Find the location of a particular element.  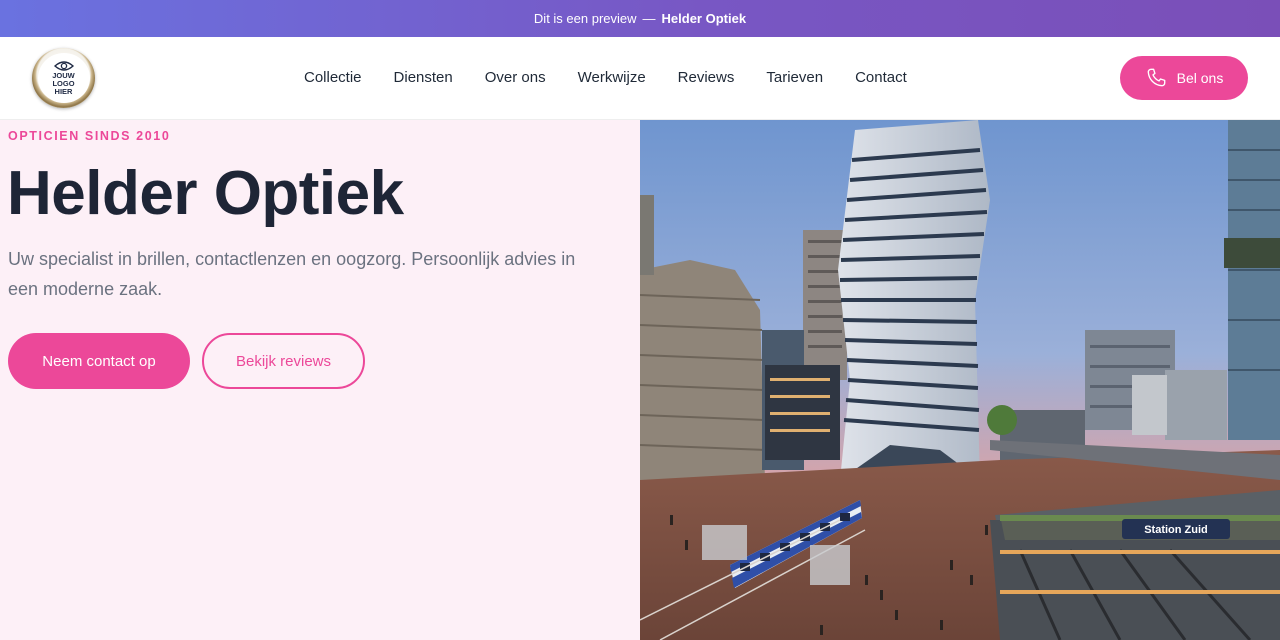

nav-link-over-ons: Over ons is located at coordinates (515, 77).